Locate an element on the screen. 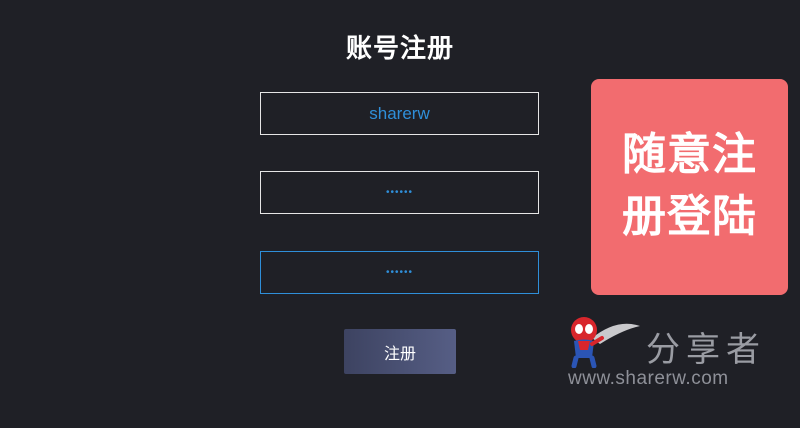  register-button: 注册 is located at coordinates (400, 351).